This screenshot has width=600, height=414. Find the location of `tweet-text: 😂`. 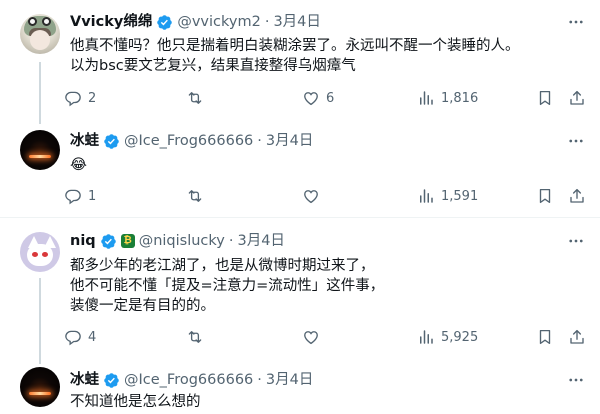

tweet-text: 😂 is located at coordinates (78, 165).